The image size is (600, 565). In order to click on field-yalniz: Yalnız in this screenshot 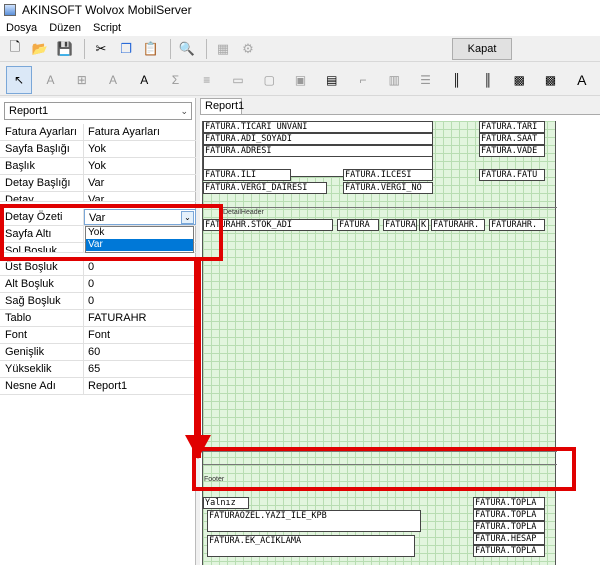, I will do `click(226, 503)`.